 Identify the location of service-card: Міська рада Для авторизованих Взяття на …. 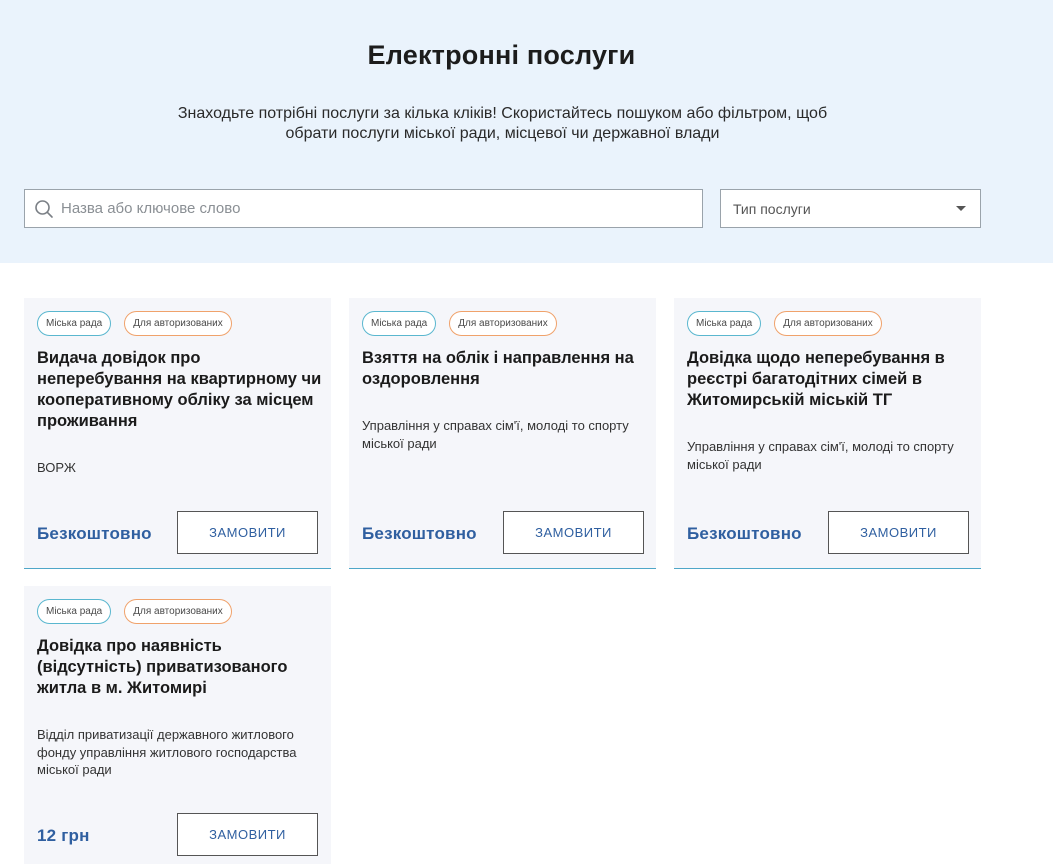
(502, 433).